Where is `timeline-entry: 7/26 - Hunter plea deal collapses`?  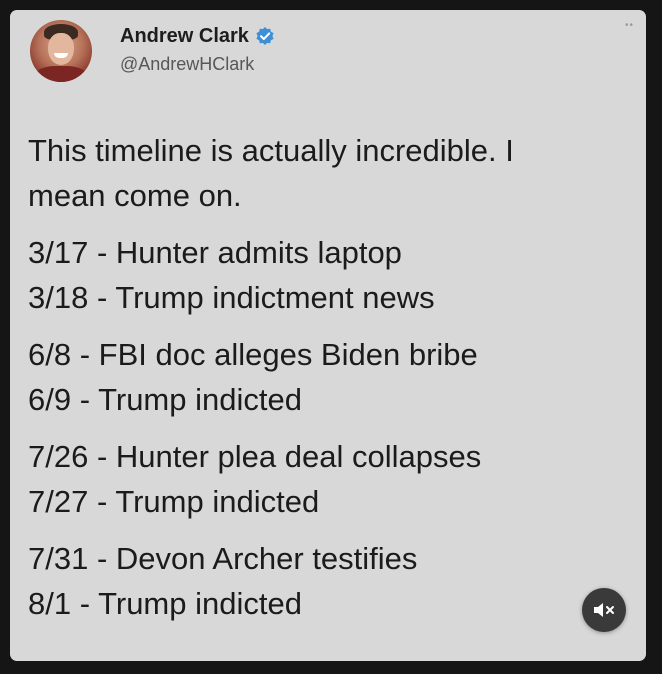
timeline-entry: 7/26 - Hunter plea deal collapses is located at coordinates (255, 456).